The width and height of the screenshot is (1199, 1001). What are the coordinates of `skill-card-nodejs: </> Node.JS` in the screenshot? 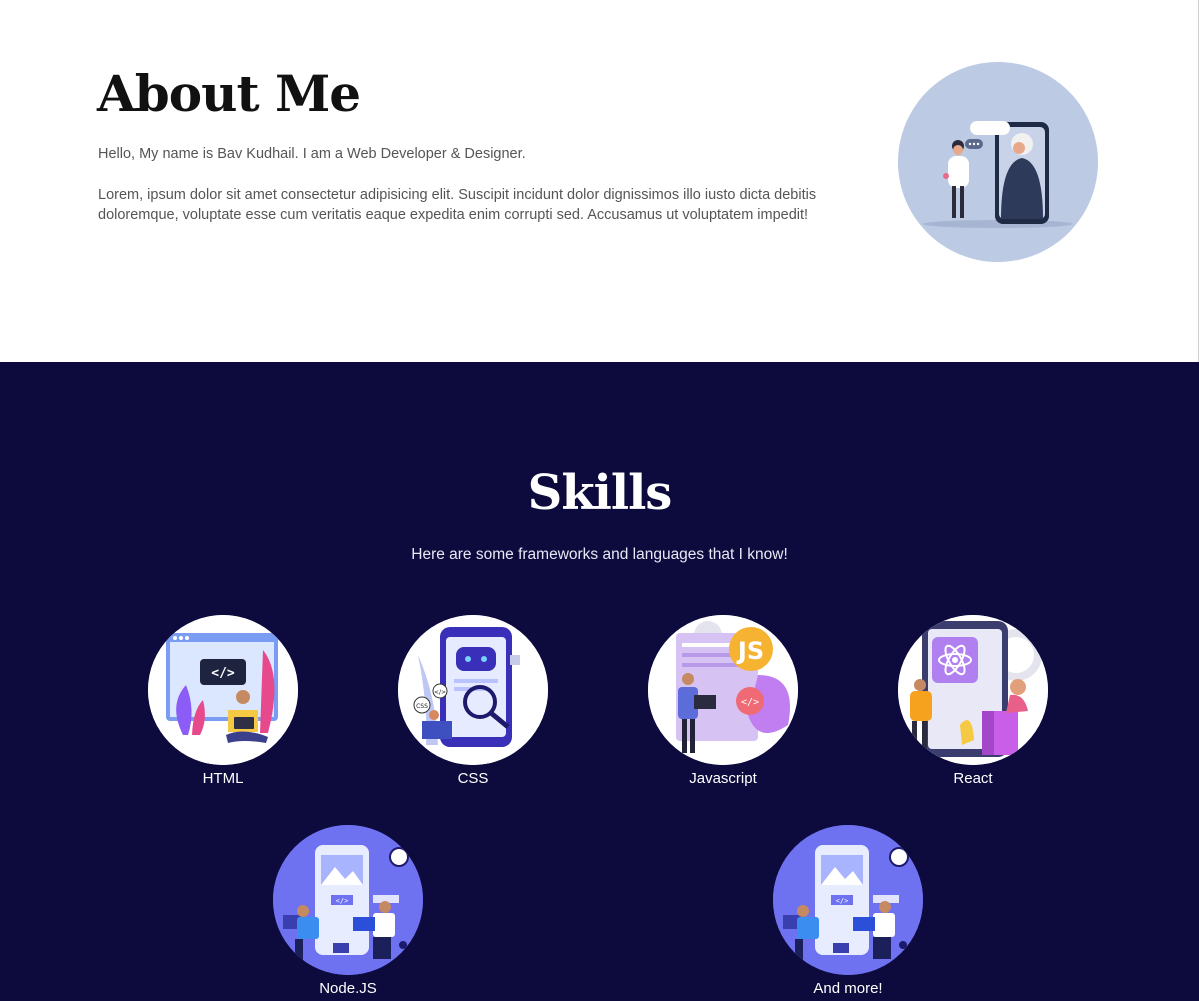 It's located at (348, 911).